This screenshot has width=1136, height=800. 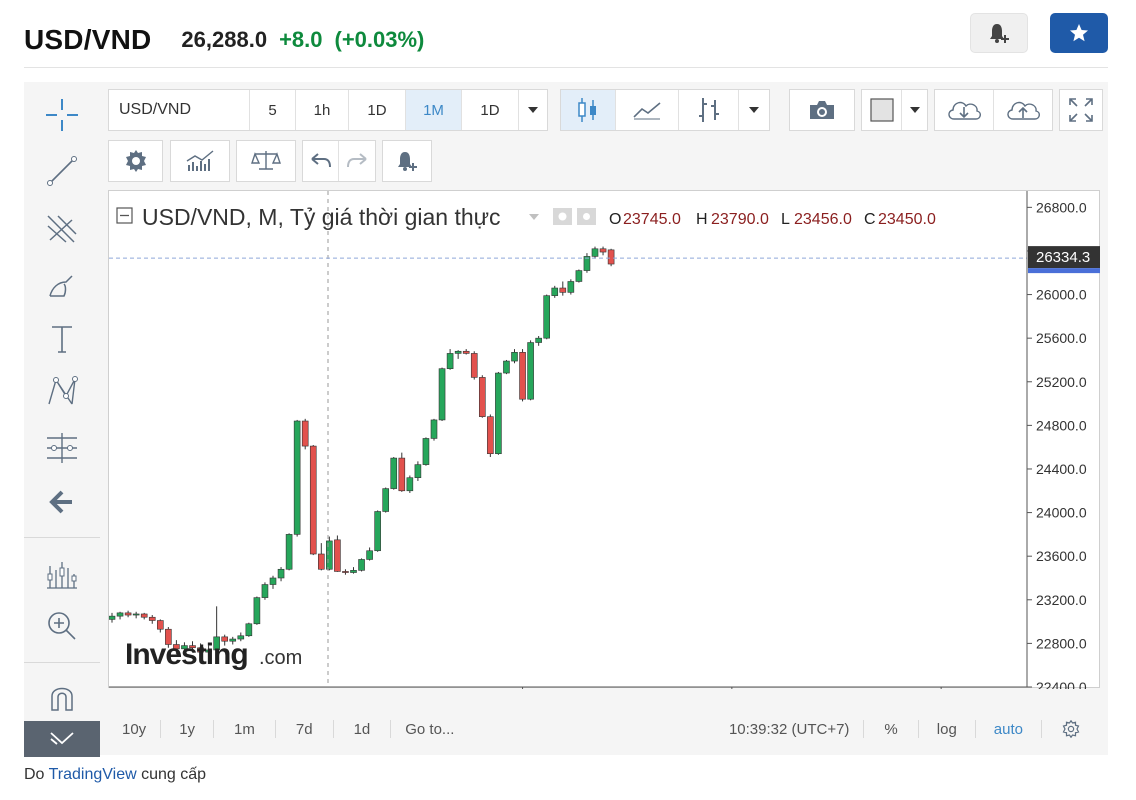 I want to click on settings-group, so click(x=135, y=161).